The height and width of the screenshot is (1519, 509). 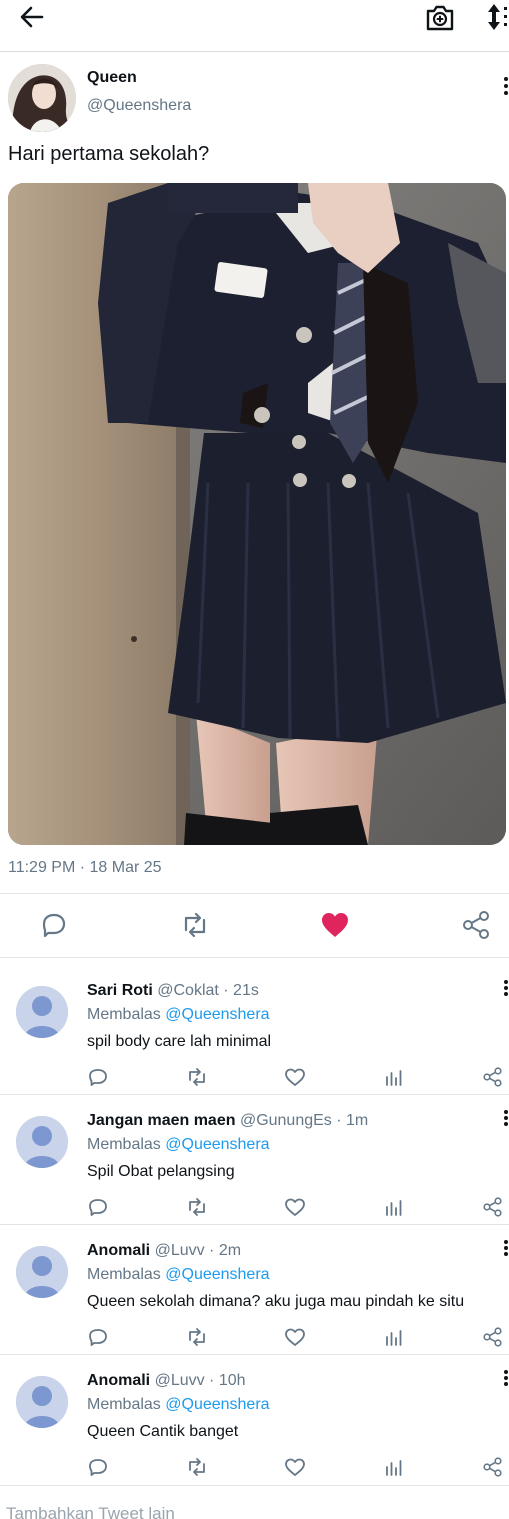 I want to click on sort-button, so click(x=496, y=17).